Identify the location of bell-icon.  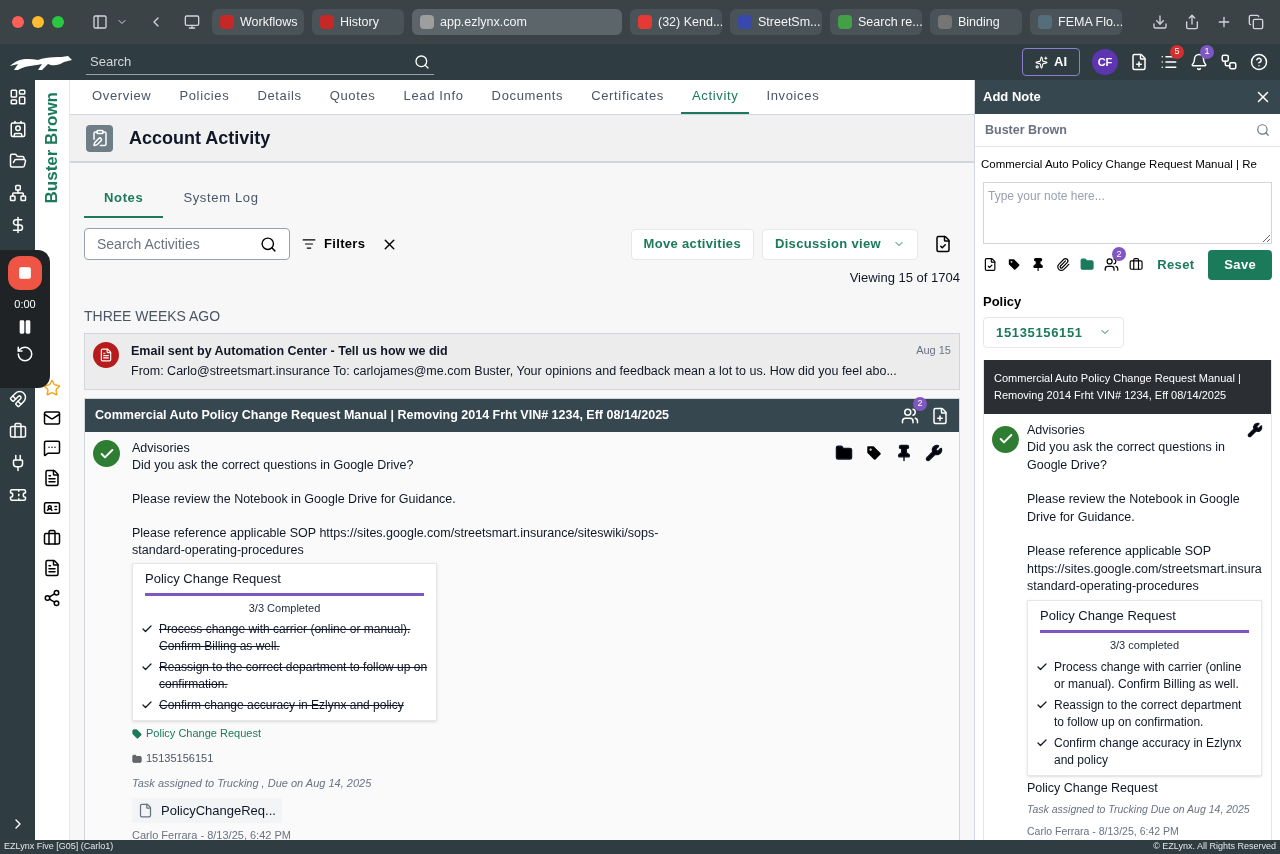
(1199, 62).